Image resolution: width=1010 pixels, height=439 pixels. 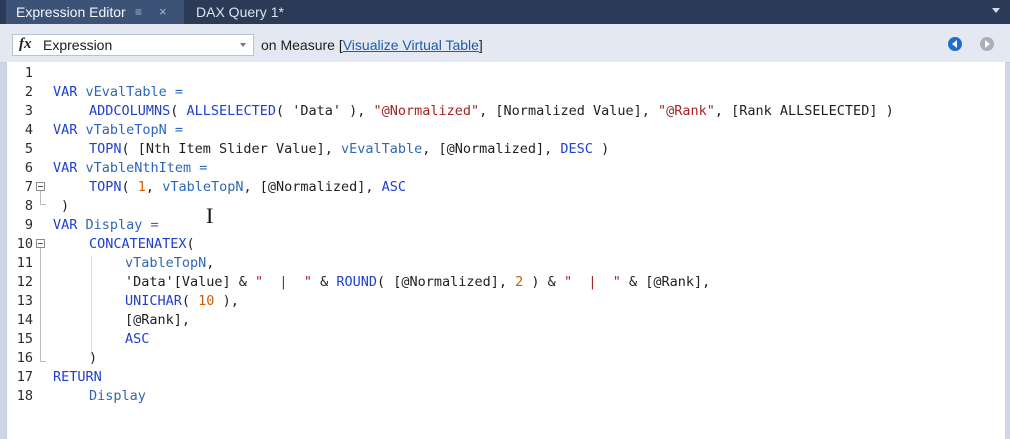 I want to click on document-tab-bar: Expression Editor ≡ × DAX Query 1*, so click(x=505, y=12).